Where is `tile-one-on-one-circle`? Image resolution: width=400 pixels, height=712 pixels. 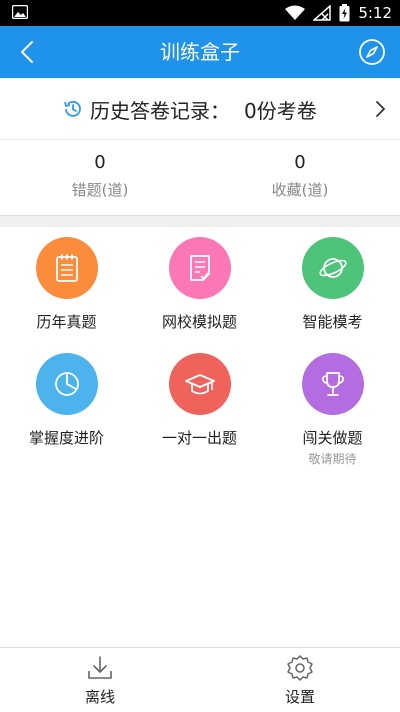 tile-one-on-one-circle is located at coordinates (200, 384).